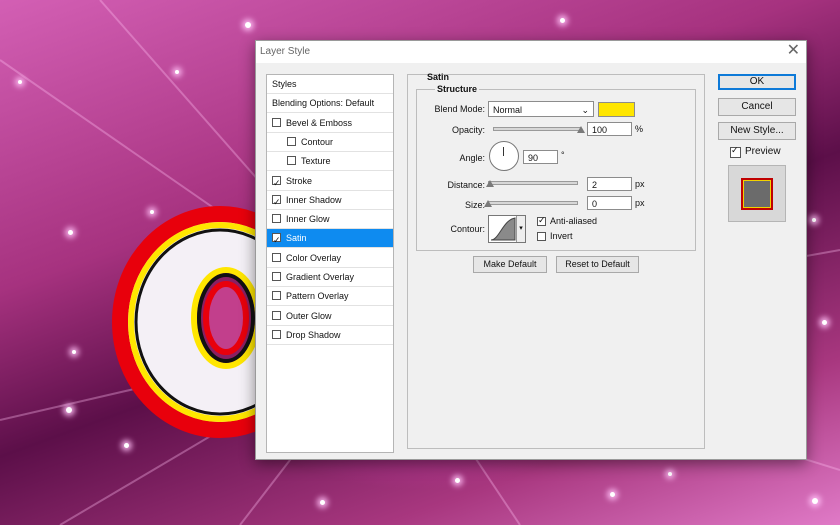  Describe the element at coordinates (330, 84) in the screenshot. I see `style-item-styles: Styles` at that location.